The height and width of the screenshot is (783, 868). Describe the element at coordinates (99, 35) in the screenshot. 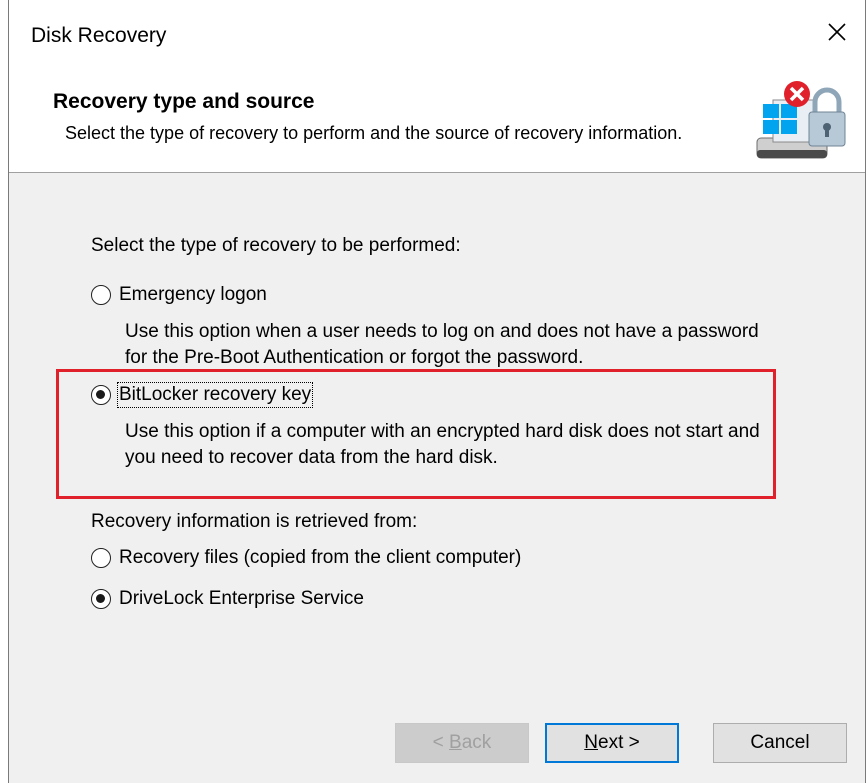

I see `window-title: Disk Recovery` at that location.